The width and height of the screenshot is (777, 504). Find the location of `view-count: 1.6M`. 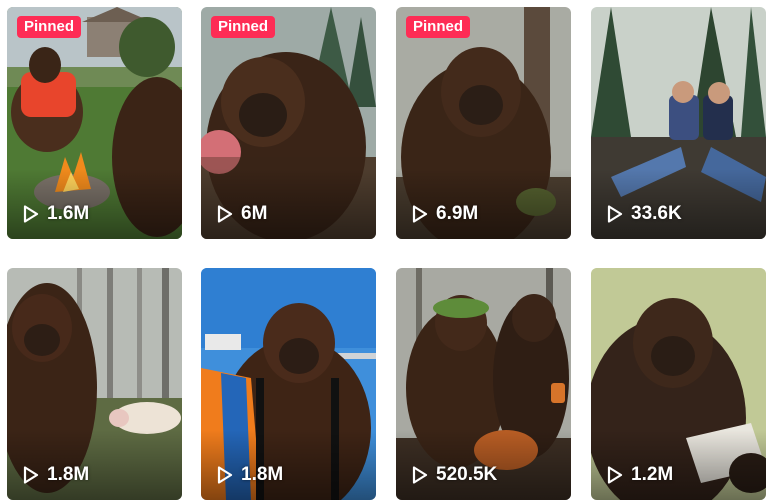

view-count: 1.6M is located at coordinates (56, 214).